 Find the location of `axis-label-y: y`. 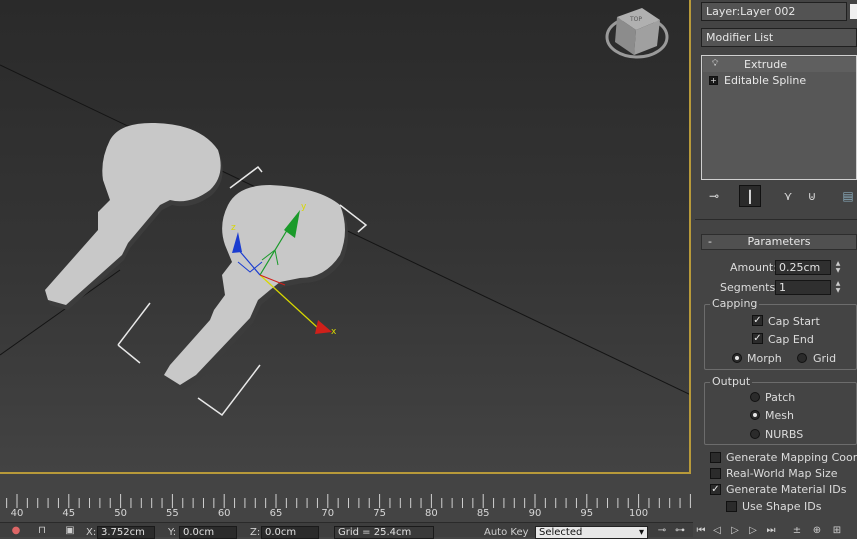

axis-label-y: y is located at coordinates (304, 207).